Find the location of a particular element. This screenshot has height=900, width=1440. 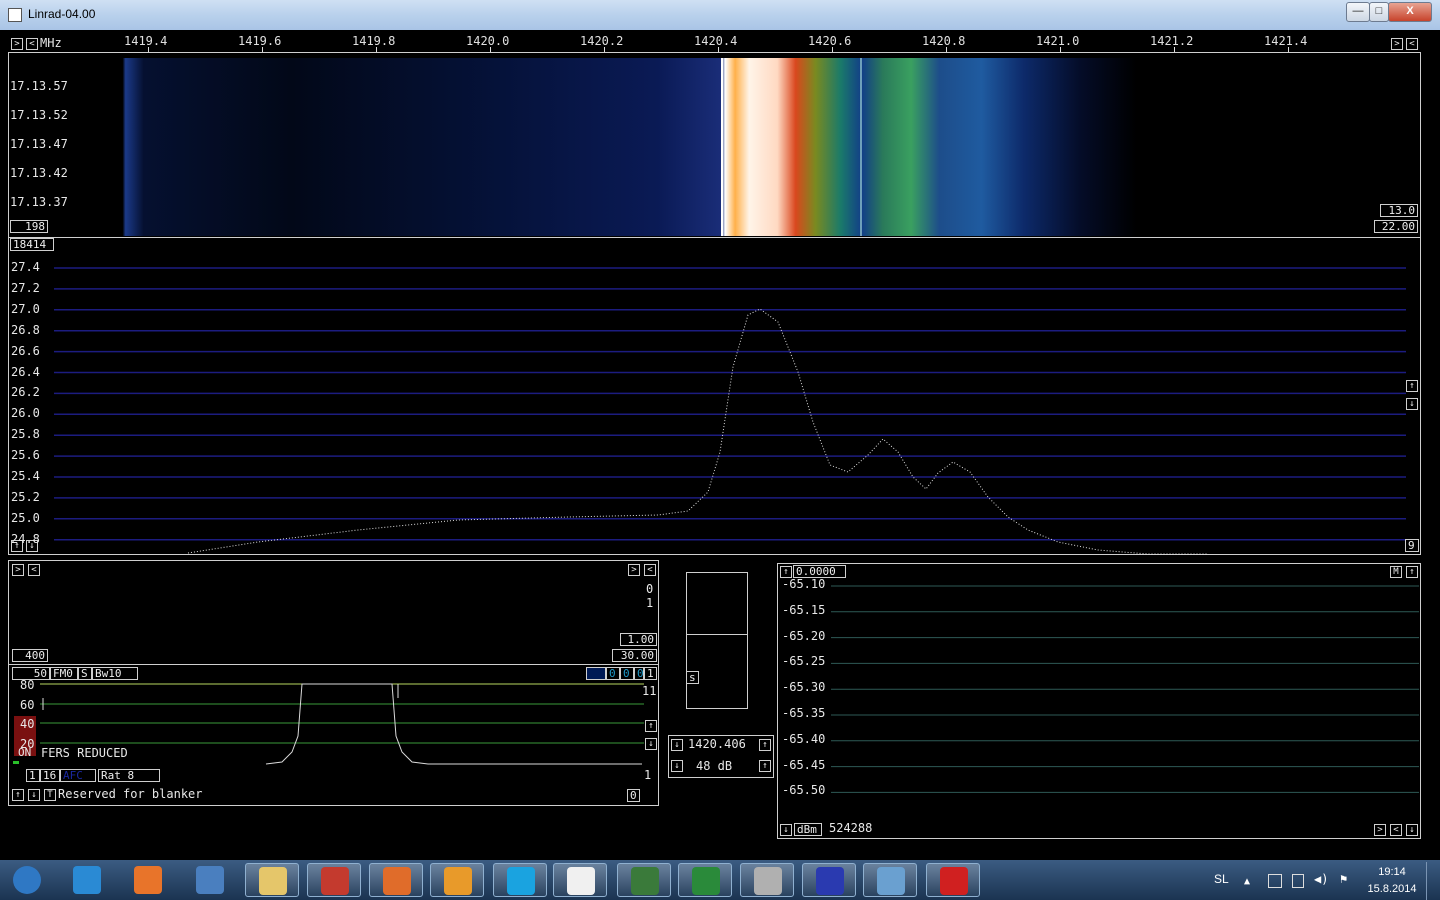

power-y-label: -65.30 is located at coordinates (804, 687).